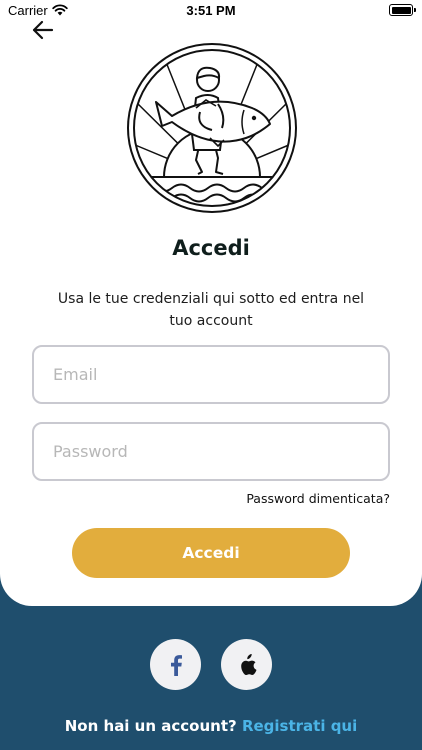 The height and width of the screenshot is (750, 422). Describe the element at coordinates (211, 553) in the screenshot. I see `login-button: Accedi` at that location.